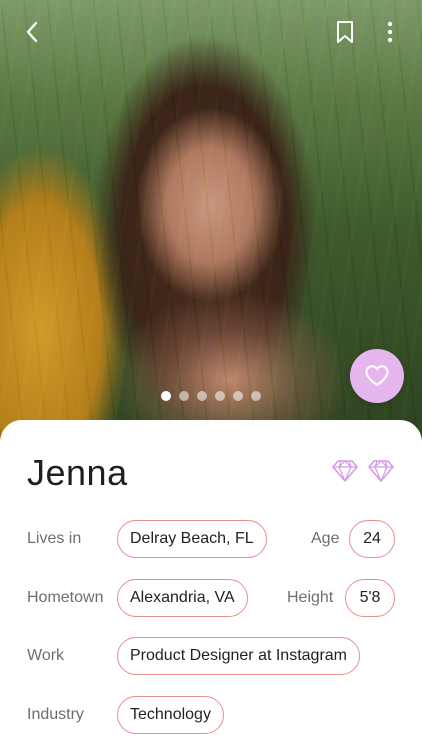  What do you see at coordinates (372, 539) in the screenshot?
I see `age-value: 24` at bounding box center [372, 539].